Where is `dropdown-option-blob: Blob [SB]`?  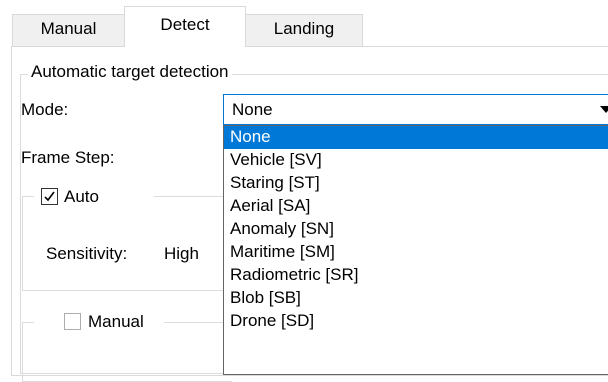 dropdown-option-blob: Blob [SB] is located at coordinates (416, 298).